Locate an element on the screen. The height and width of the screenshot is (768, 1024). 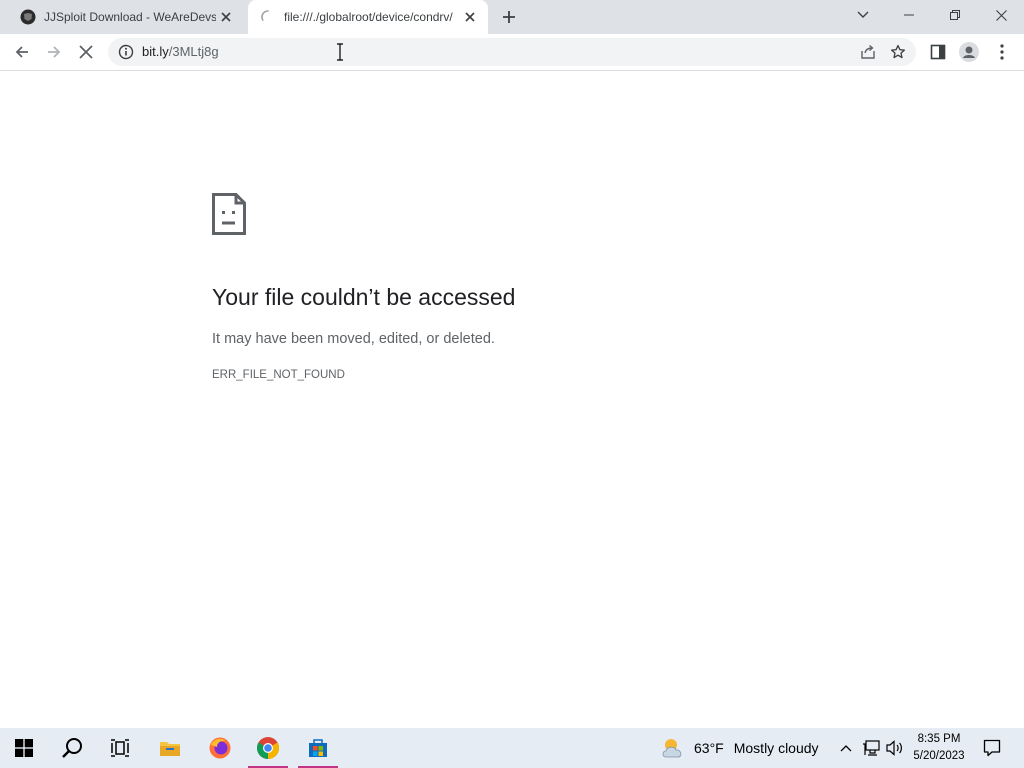
side-panel-button is located at coordinates (938, 52).